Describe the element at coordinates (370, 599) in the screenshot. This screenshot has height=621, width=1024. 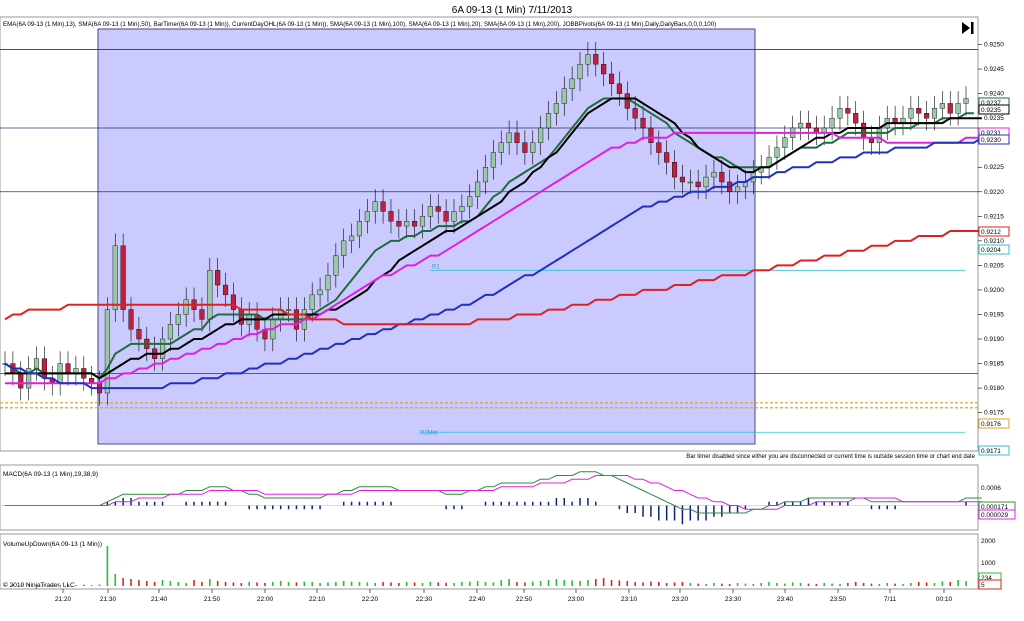
I see `time-tick-label: 22:20` at that location.